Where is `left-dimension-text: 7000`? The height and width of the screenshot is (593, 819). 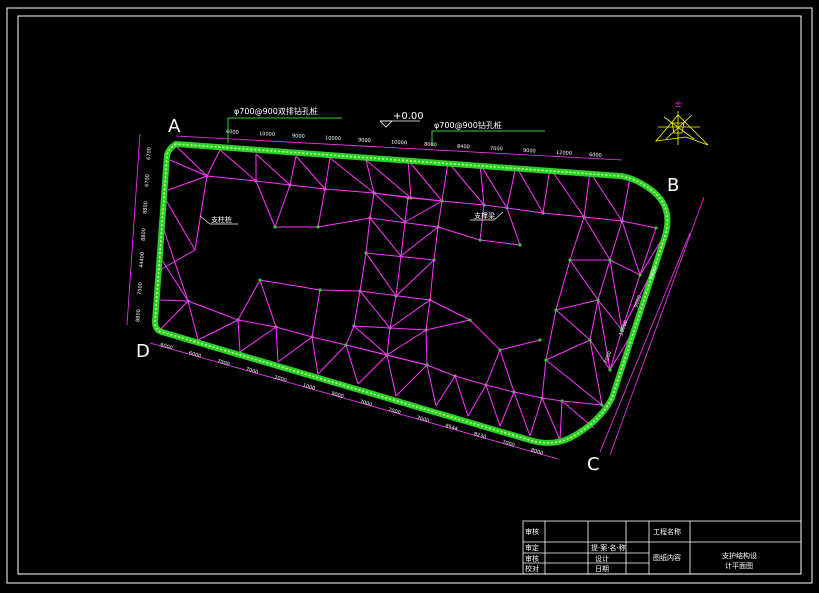
left-dimension-text: 7000 is located at coordinates (140, 288).